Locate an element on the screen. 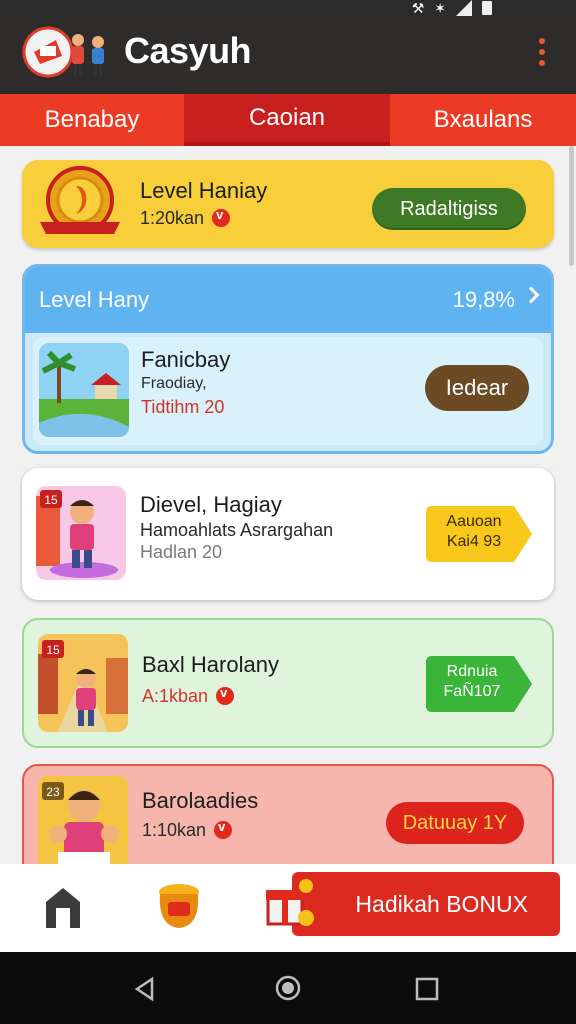 The height and width of the screenshot is (1024, 576). button-label: Aauoan Kai4 93 is located at coordinates (474, 531).